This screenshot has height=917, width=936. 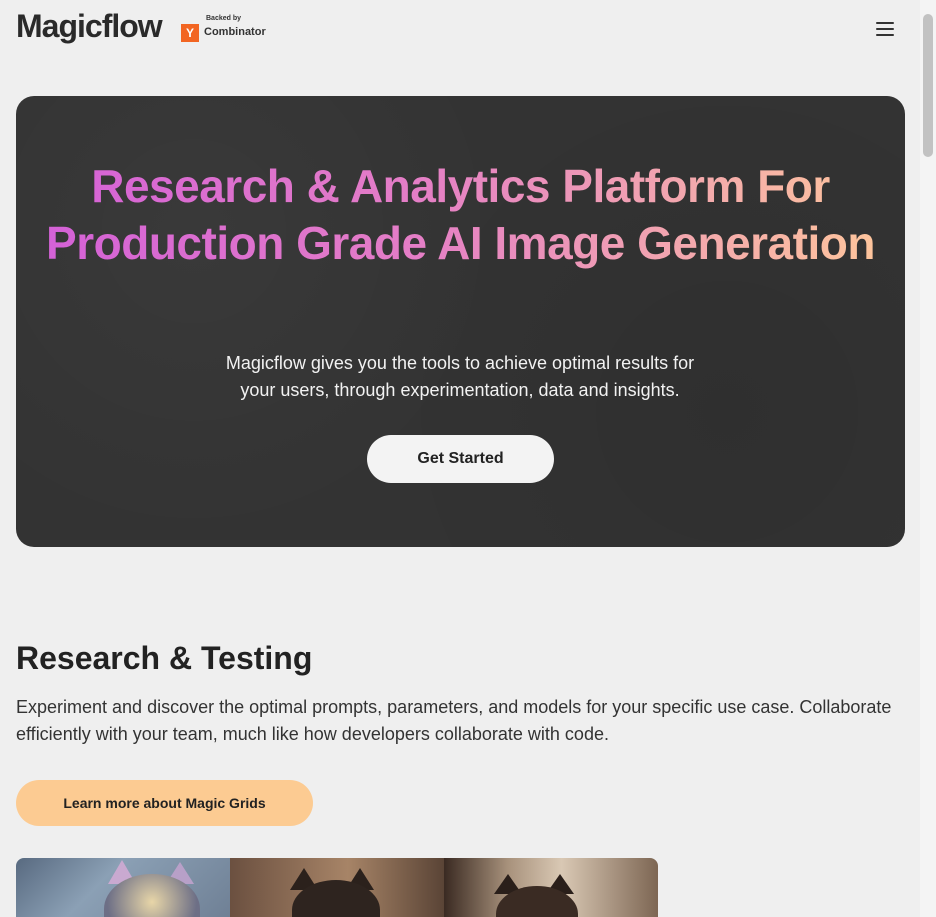 What do you see at coordinates (164, 658) in the screenshot?
I see `research-testing-heading: Research & Testing` at bounding box center [164, 658].